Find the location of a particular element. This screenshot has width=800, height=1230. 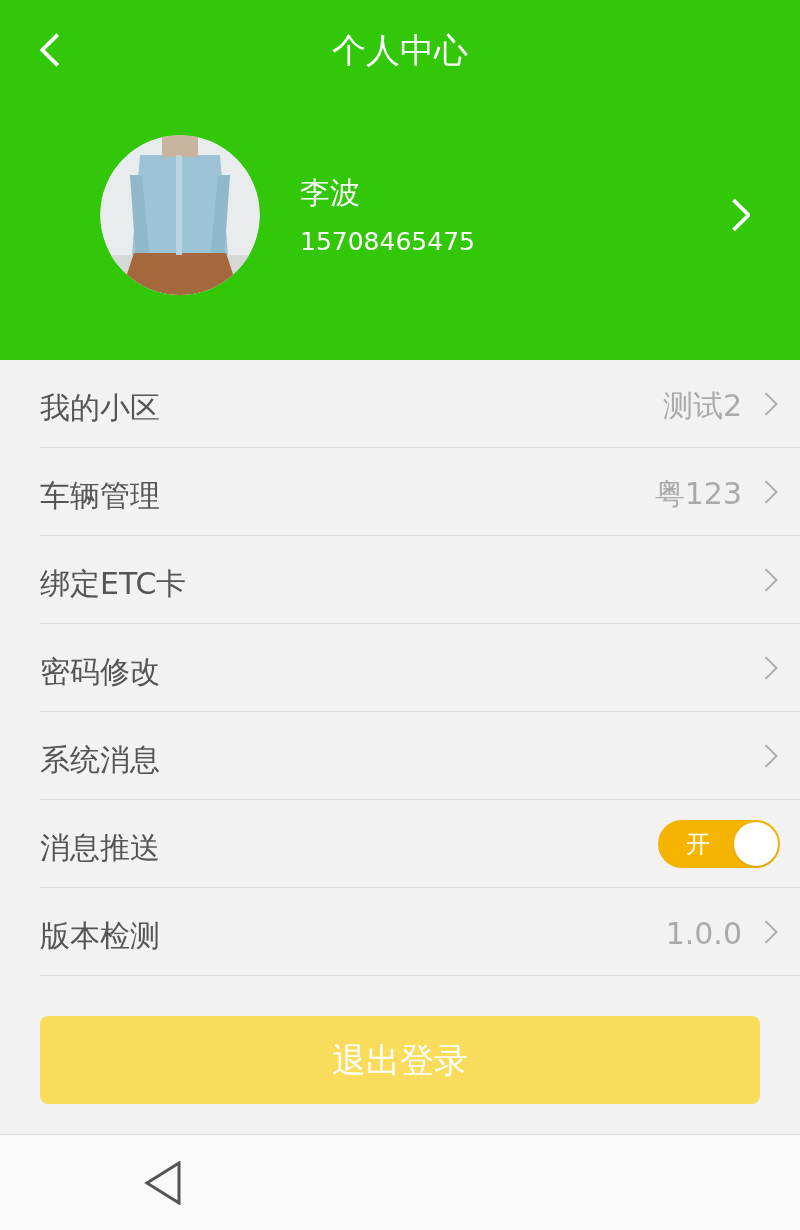

page-title: 个人中心 is located at coordinates (400, 50).